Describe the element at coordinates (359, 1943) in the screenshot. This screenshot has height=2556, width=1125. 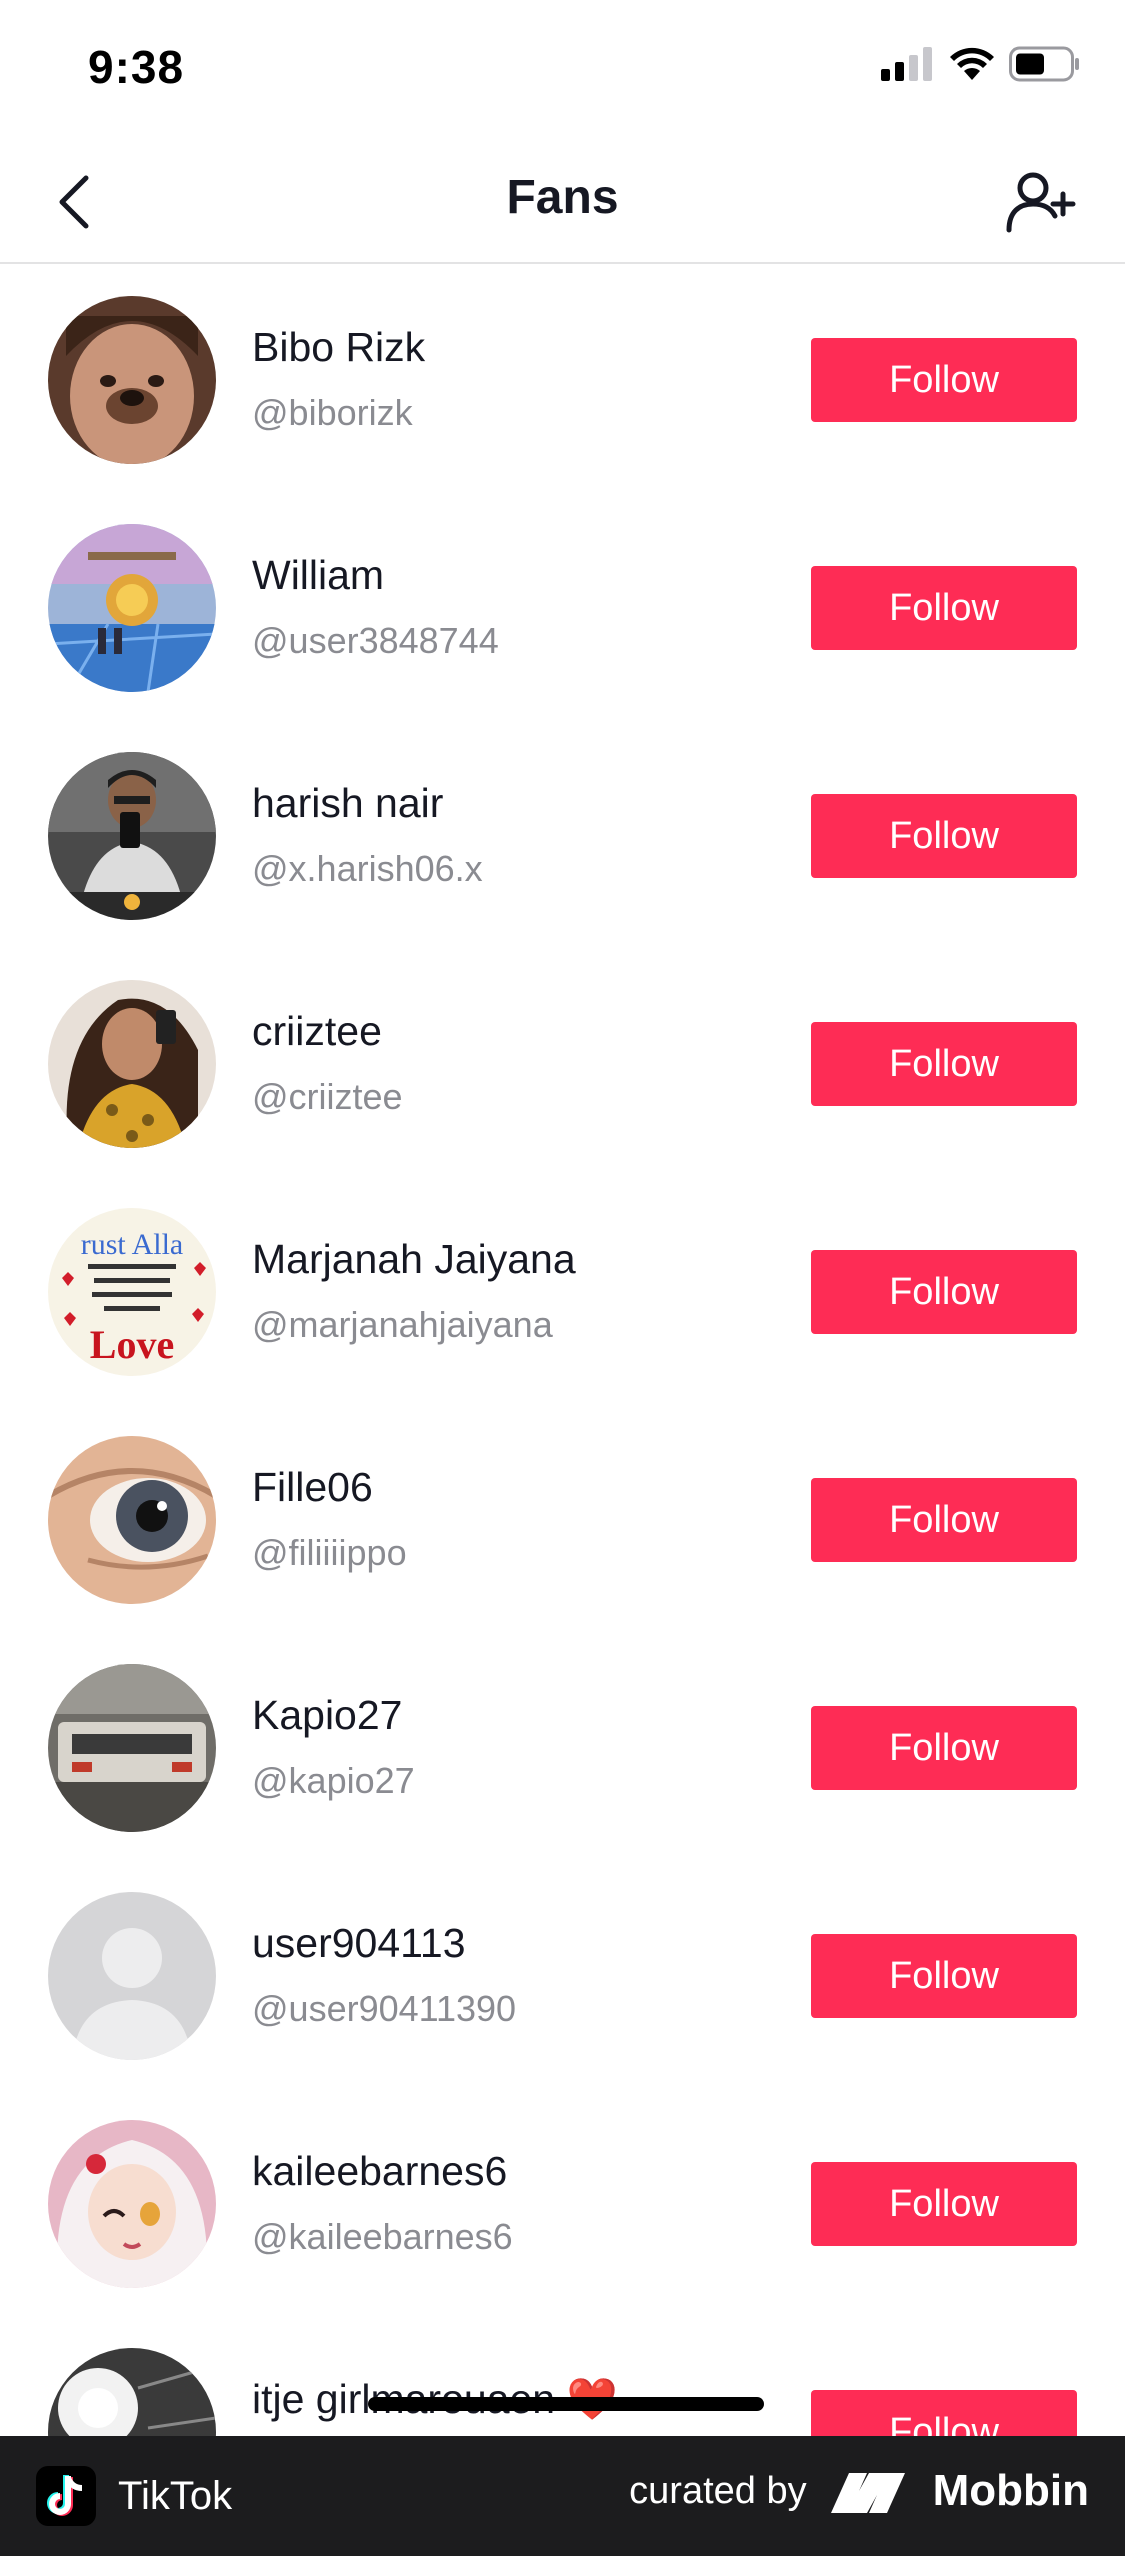
I see `fan-name: user904113` at that location.